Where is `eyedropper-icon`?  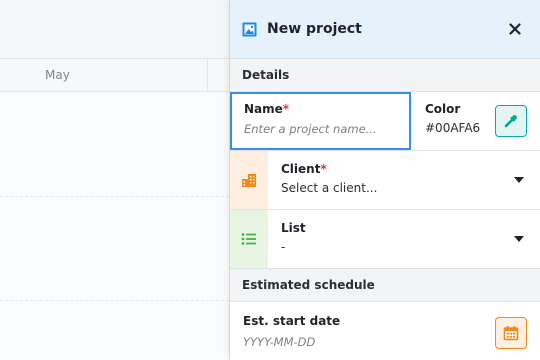
eyedropper-icon is located at coordinates (511, 121).